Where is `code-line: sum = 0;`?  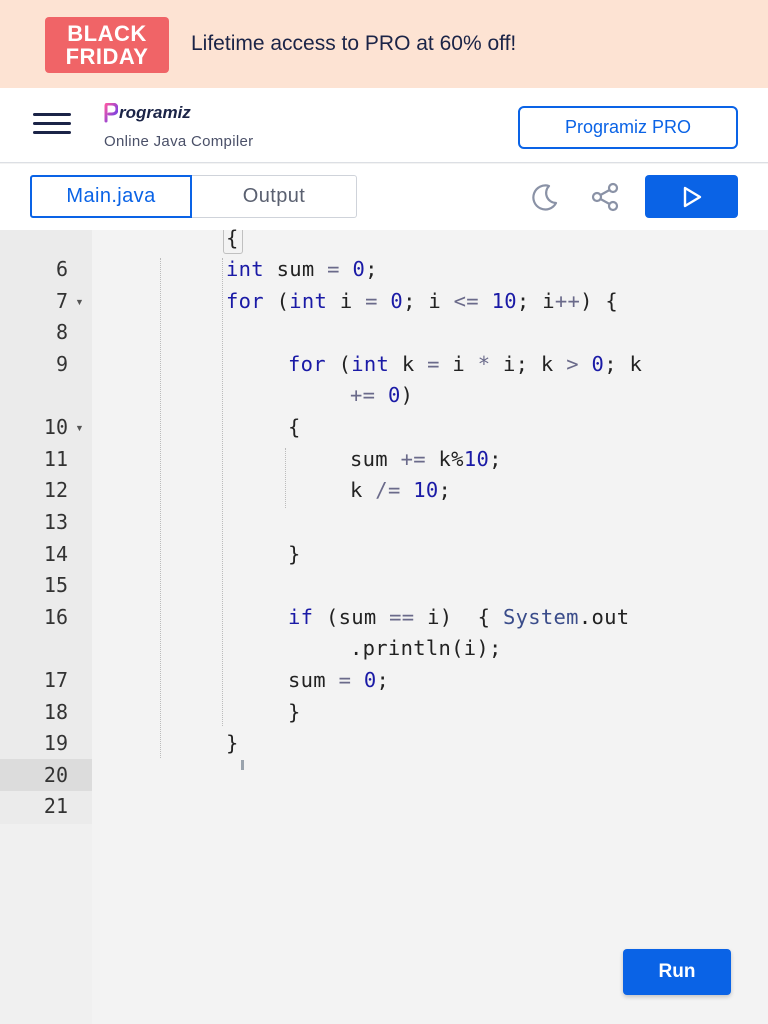 code-line: sum = 0; is located at coordinates (338, 680).